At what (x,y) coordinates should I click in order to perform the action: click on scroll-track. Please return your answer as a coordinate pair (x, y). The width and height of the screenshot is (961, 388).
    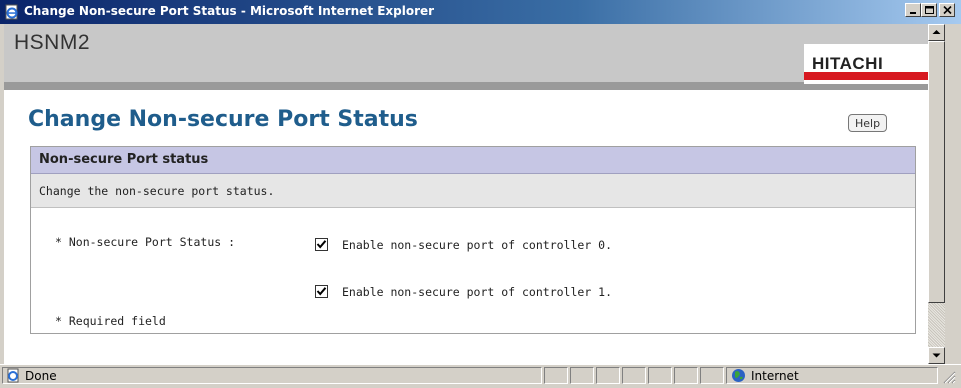
    Looking at the image, I should click on (936, 325).